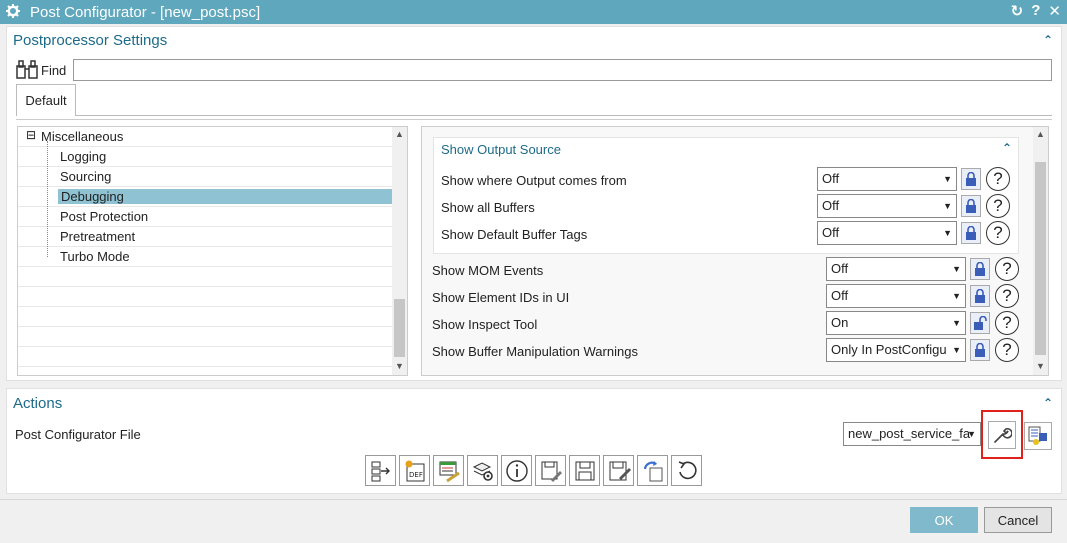 This screenshot has width=1067, height=543. I want to click on tree-item-sourcing: Sourcing, so click(205, 177).